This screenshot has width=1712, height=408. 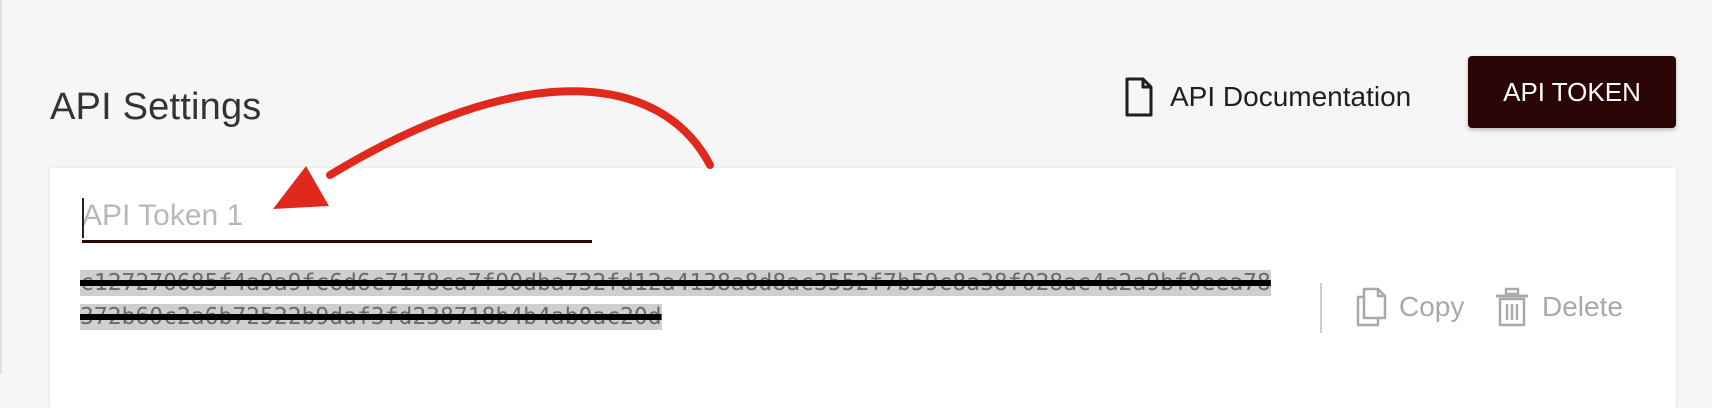 What do you see at coordinates (1572, 92) in the screenshot?
I see `api-token-button: API TOKEN` at bounding box center [1572, 92].